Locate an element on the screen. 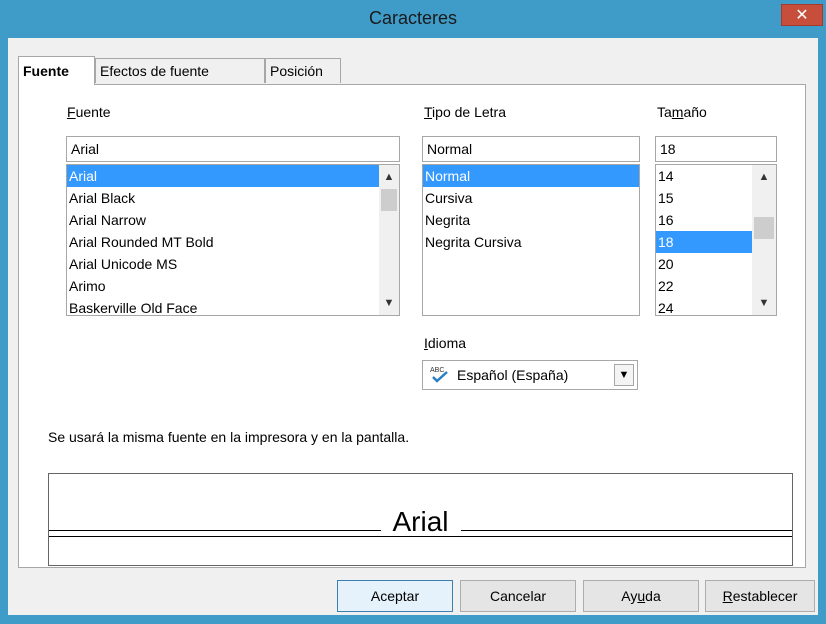 This screenshot has height=624, width=826. size-list-scrollbar: ▲ ▼ is located at coordinates (764, 240).